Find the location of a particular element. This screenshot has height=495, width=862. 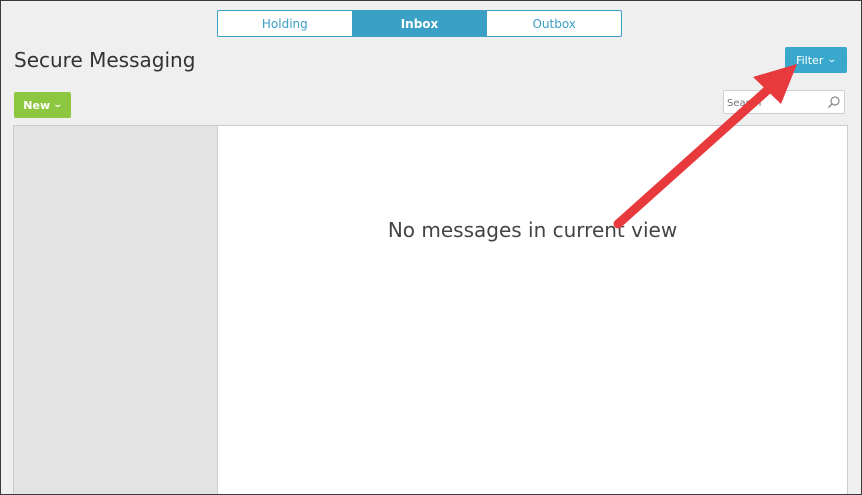

search-input is located at coordinates (775, 103).